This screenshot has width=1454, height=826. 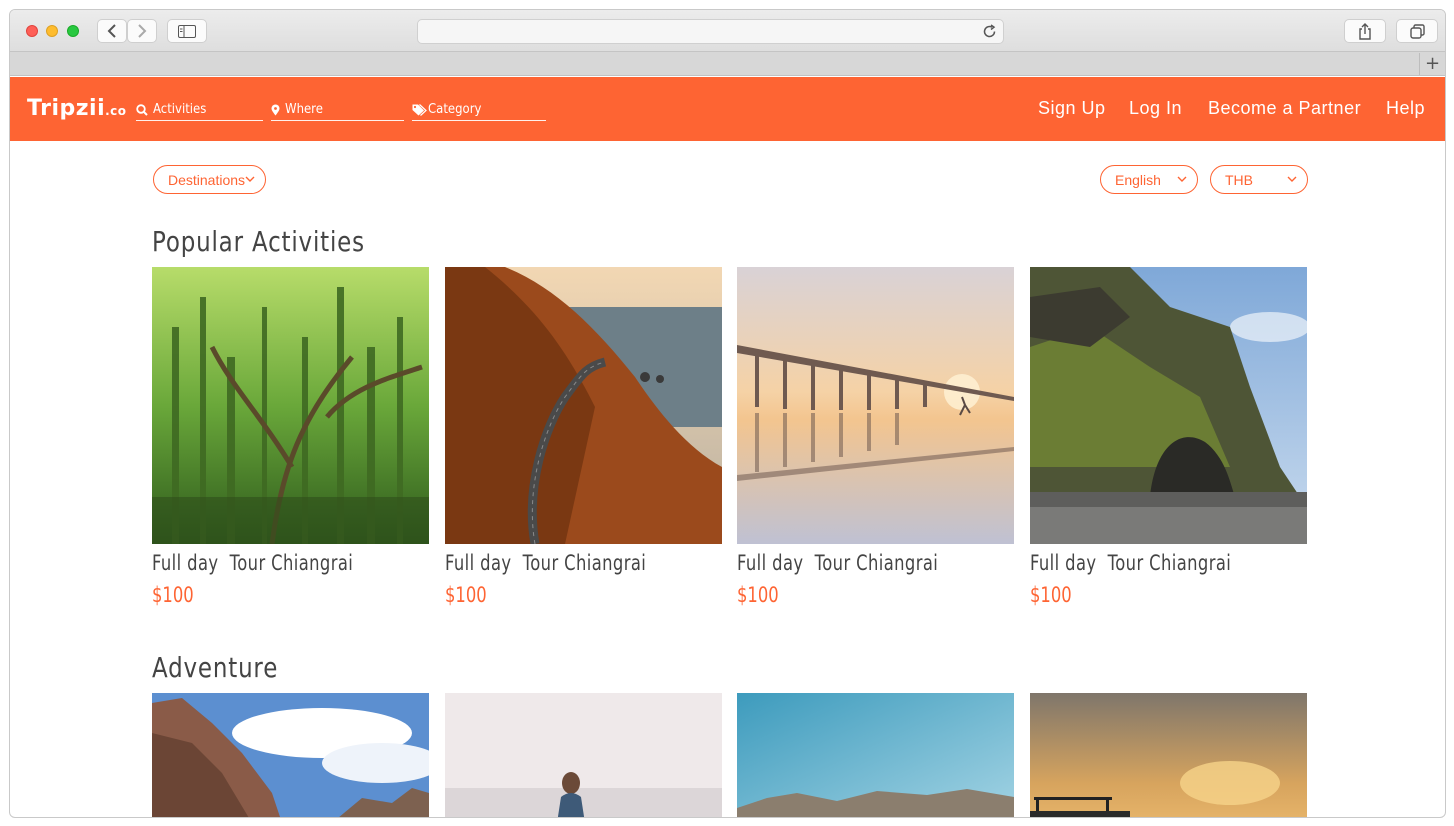 I want to click on activities-search-field: Activities, so click(x=199, y=110).